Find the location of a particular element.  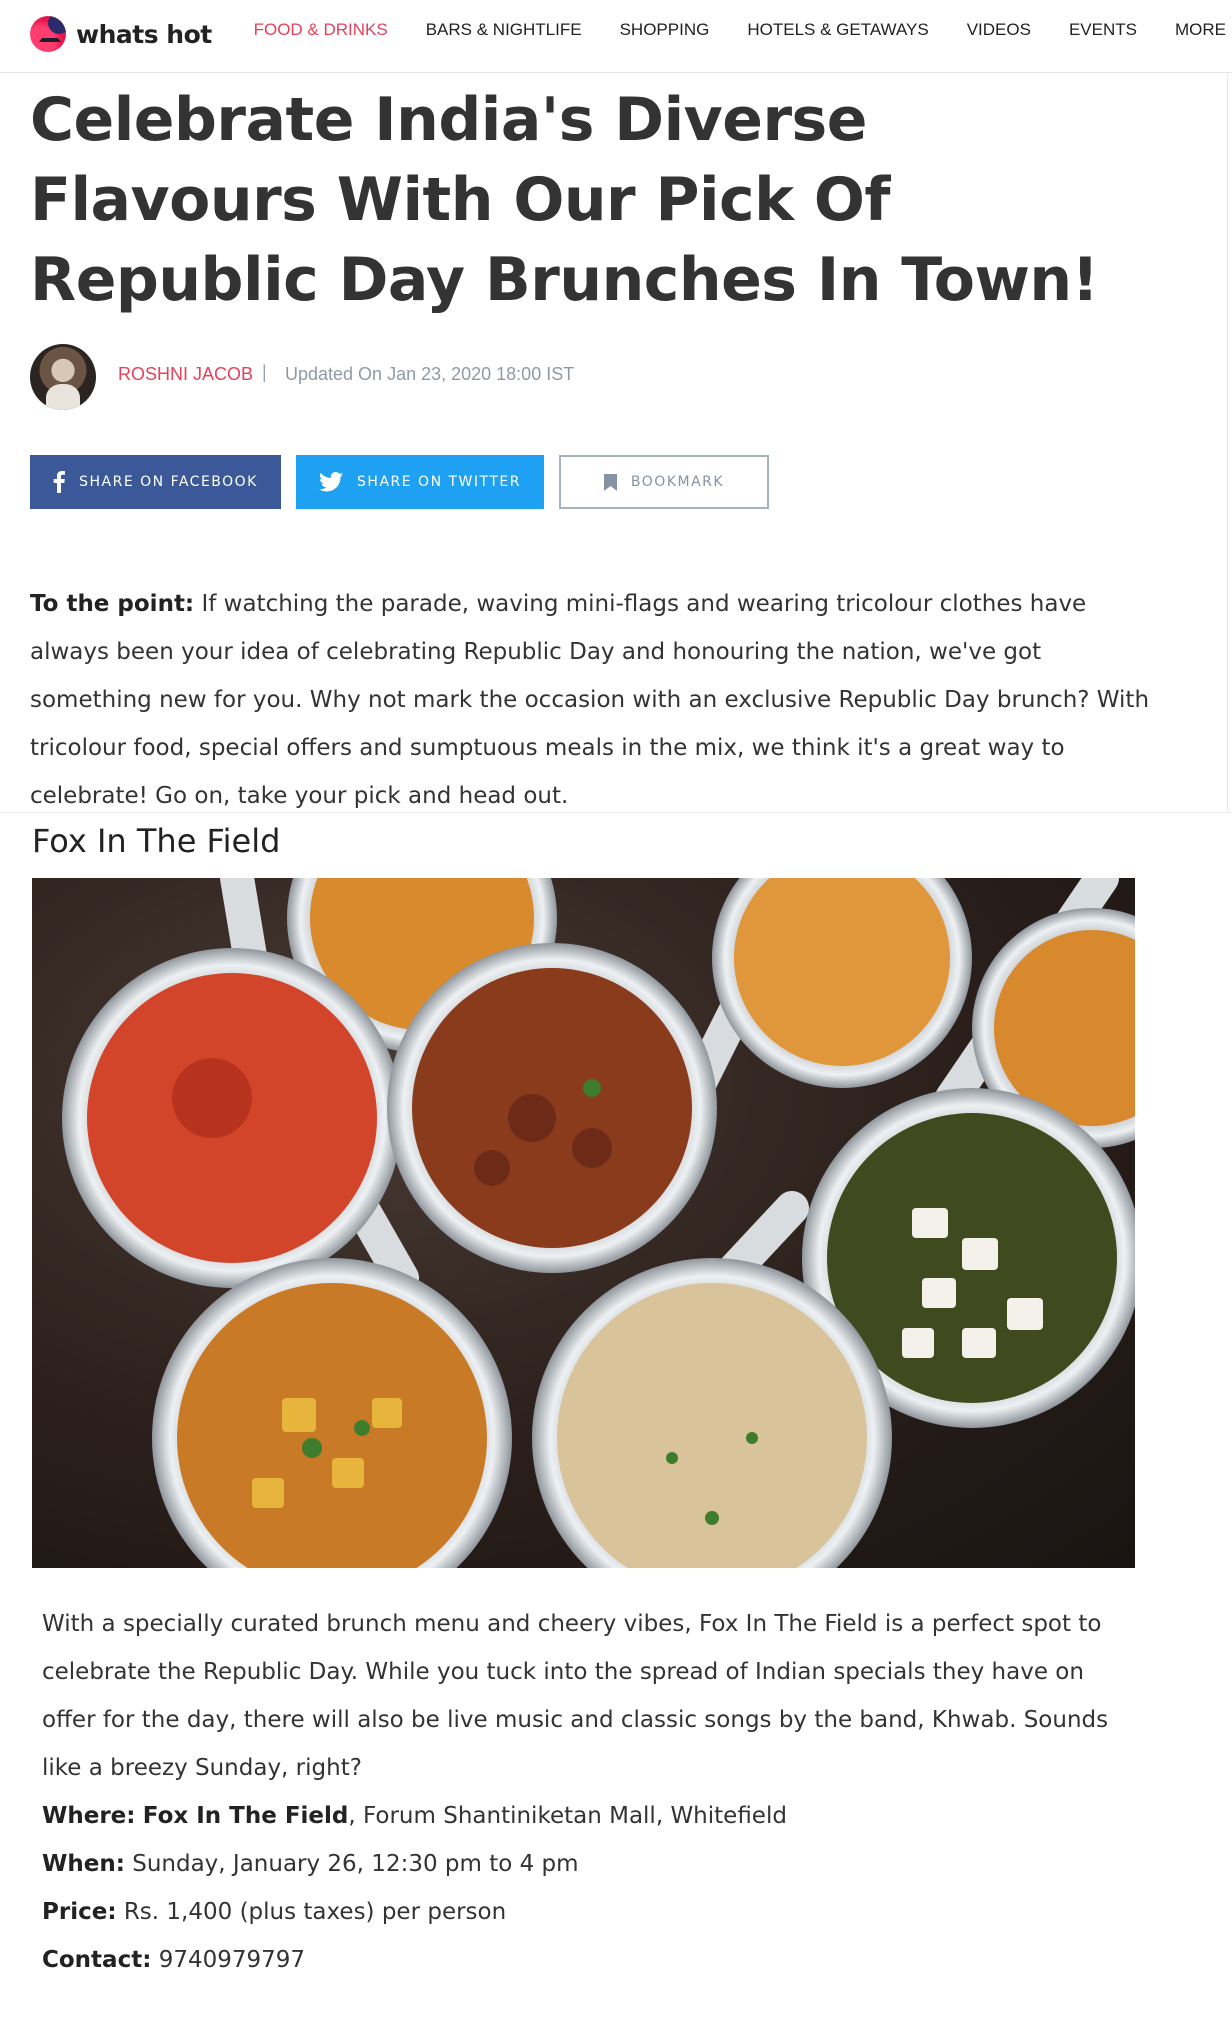

price-value: Rs. 1,400 (plus taxes) per person is located at coordinates (311, 1912).